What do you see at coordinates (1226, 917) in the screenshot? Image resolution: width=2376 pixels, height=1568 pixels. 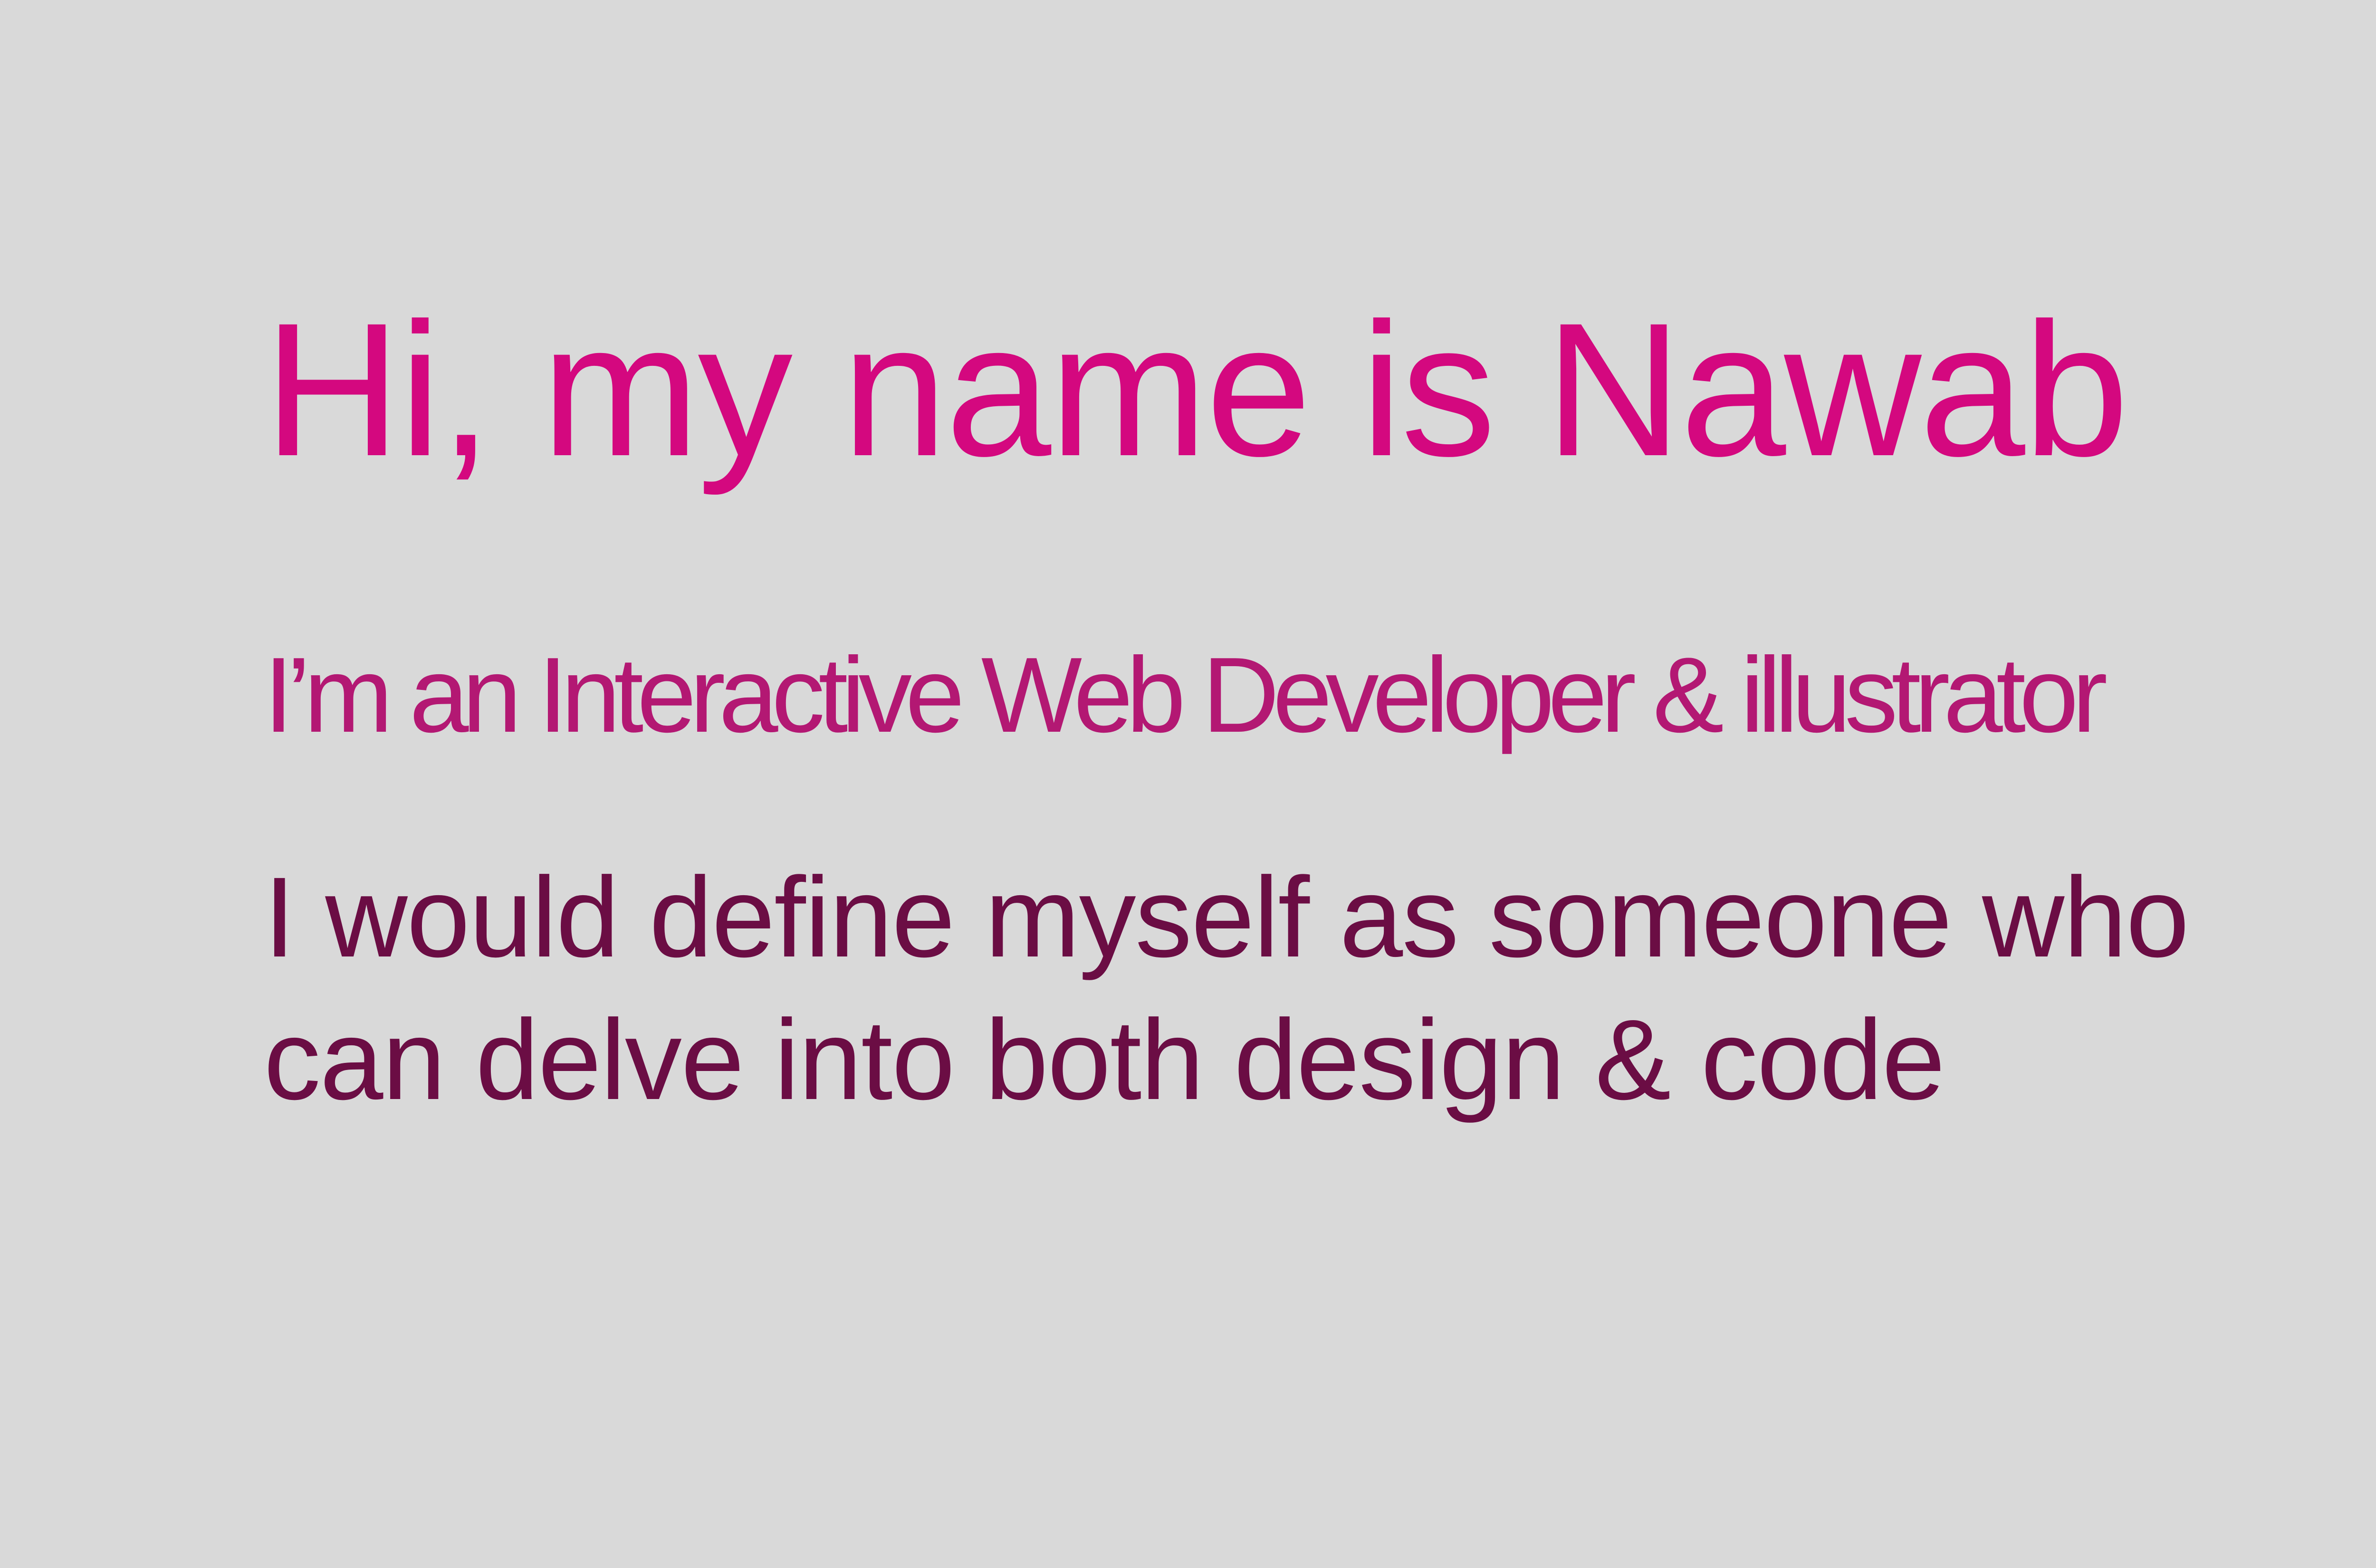 I see `intro-description-line-1: I would define myself as someone who` at bounding box center [1226, 917].